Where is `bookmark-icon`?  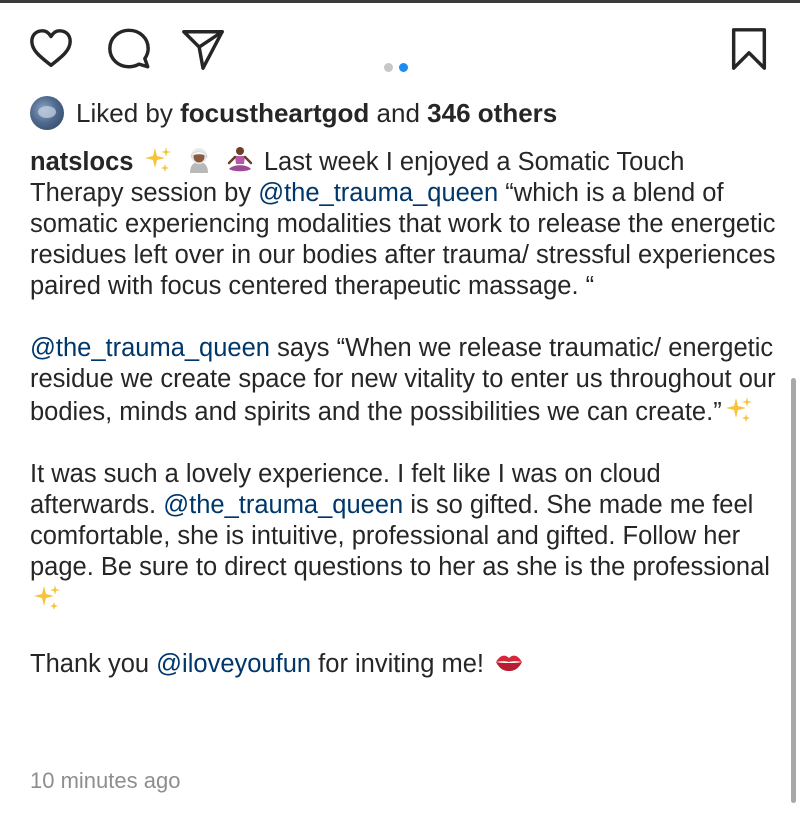 bookmark-icon is located at coordinates (749, 49).